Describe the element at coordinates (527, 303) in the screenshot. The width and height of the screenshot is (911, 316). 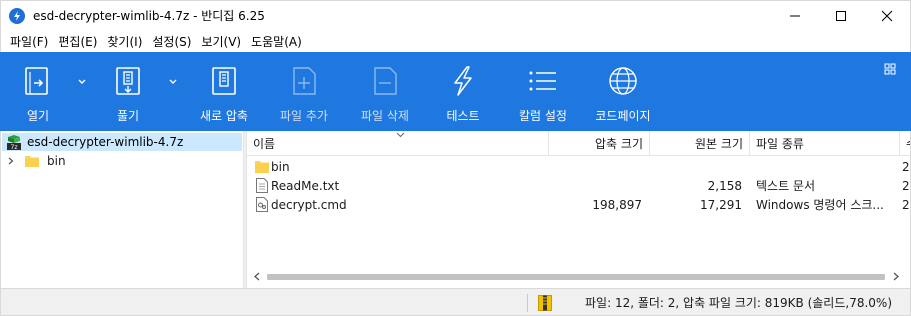
I see `status-divider` at that location.